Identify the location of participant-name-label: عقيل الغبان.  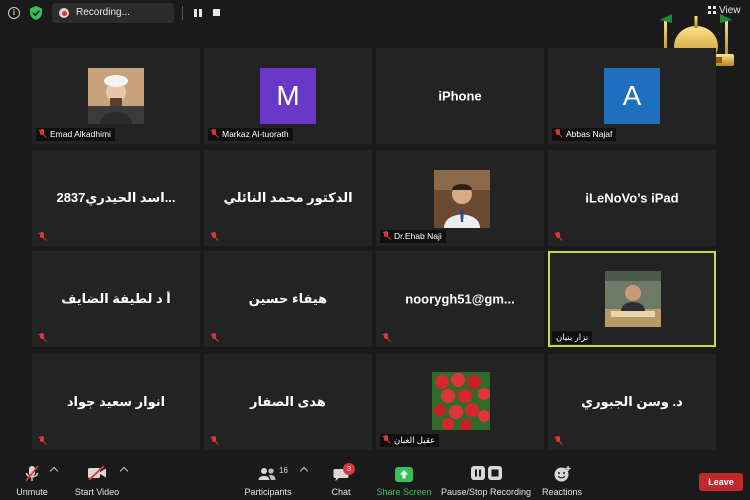
(410, 440).